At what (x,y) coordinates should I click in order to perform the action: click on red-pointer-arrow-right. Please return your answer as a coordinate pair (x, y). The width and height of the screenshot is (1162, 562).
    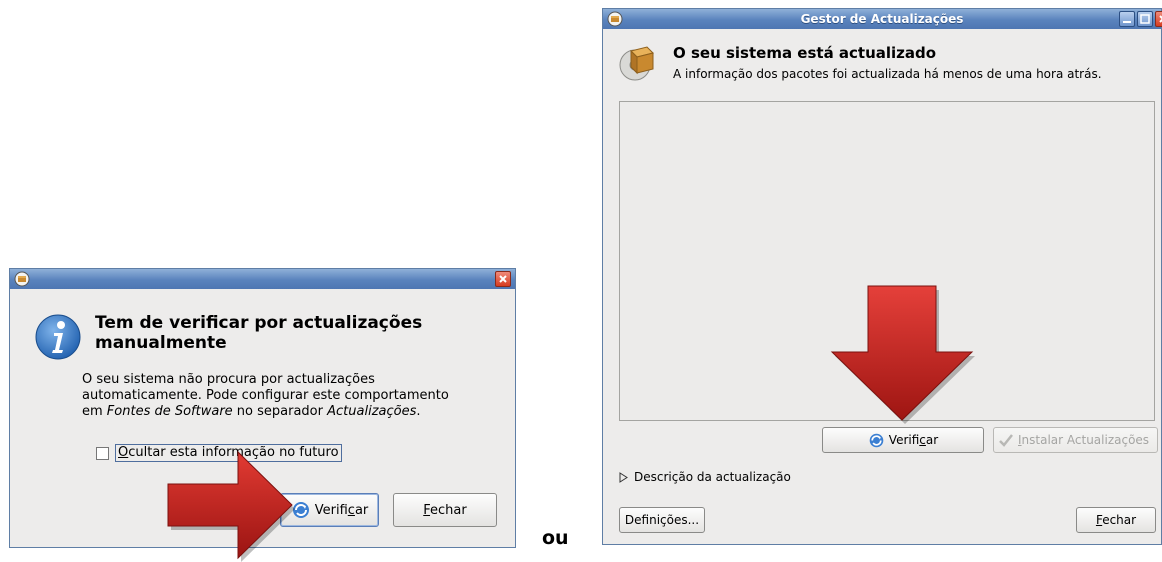
    Looking at the image, I should click on (231, 506).